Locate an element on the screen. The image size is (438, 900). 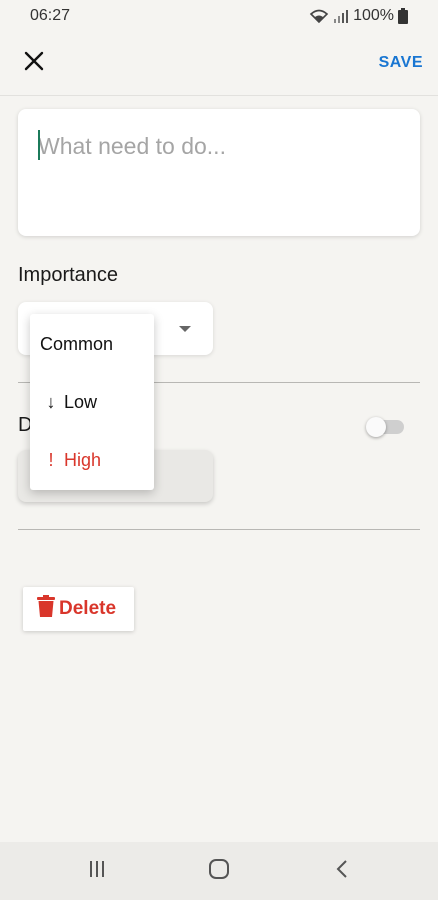
recent-apps-icon is located at coordinates (97, 871).